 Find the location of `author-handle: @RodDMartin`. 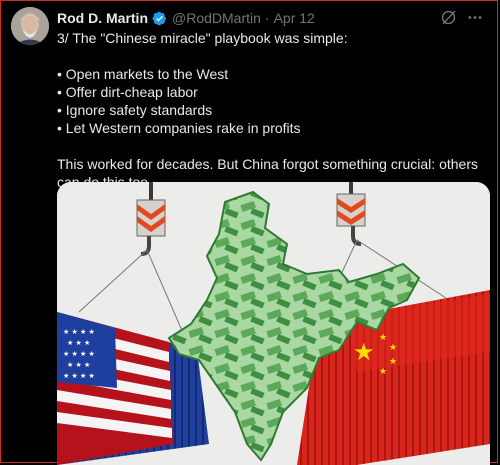

author-handle: @RodDMartin is located at coordinates (216, 18).